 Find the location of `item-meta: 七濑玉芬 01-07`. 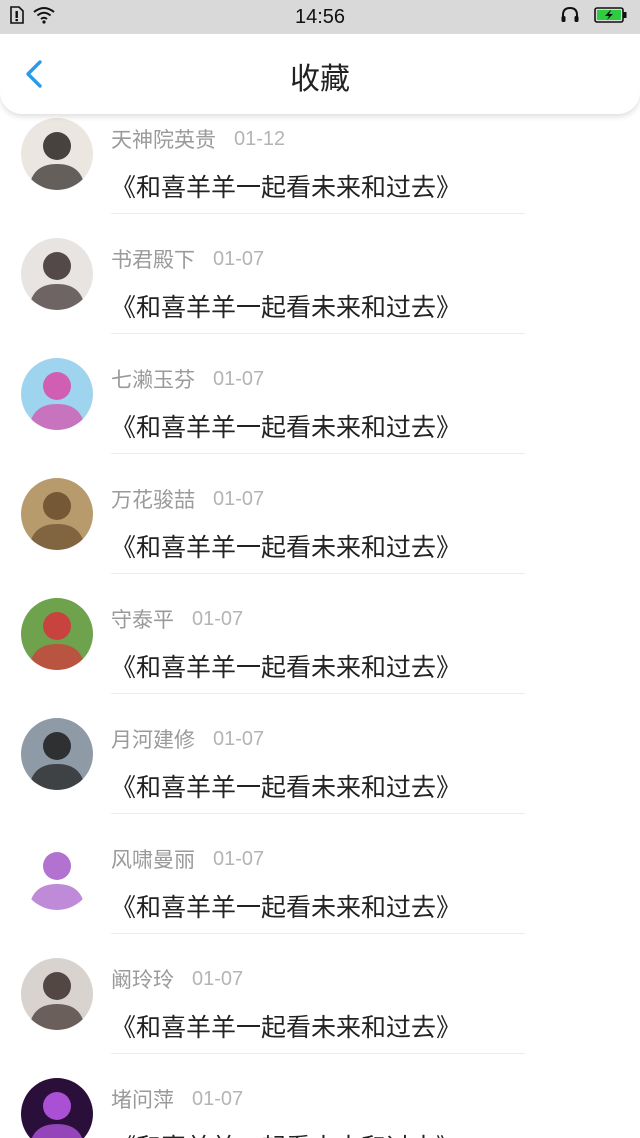

item-meta: 七濑玉芬 01-07 is located at coordinates (188, 379).